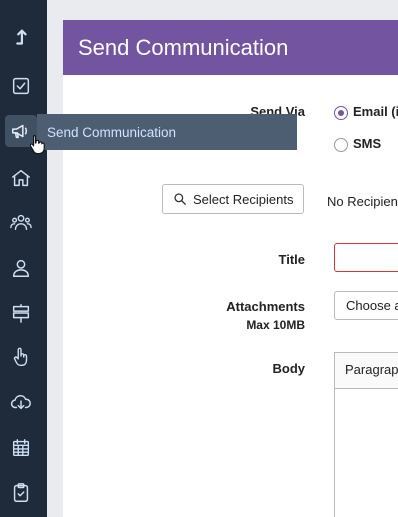 This screenshot has height=517, width=398. What do you see at coordinates (362, 201) in the screenshot?
I see `no-recipients-text: No Recipien` at bounding box center [362, 201].